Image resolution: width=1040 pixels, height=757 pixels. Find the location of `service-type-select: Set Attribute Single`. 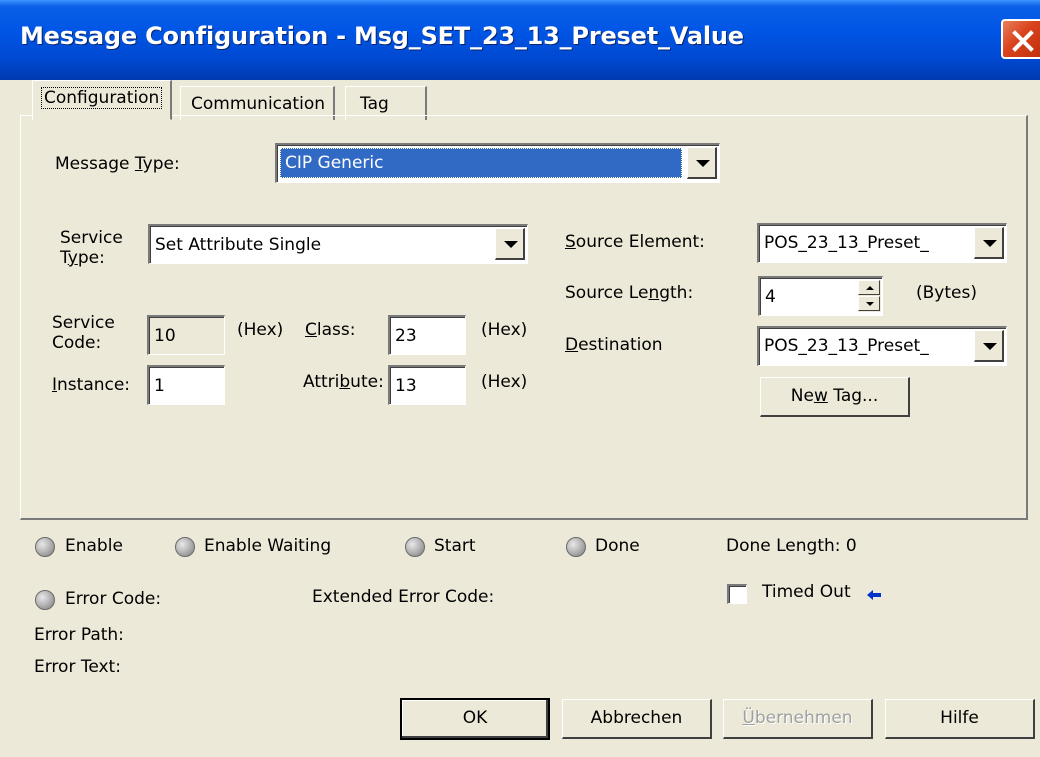

service-type-select: Set Attribute Single is located at coordinates (338, 244).